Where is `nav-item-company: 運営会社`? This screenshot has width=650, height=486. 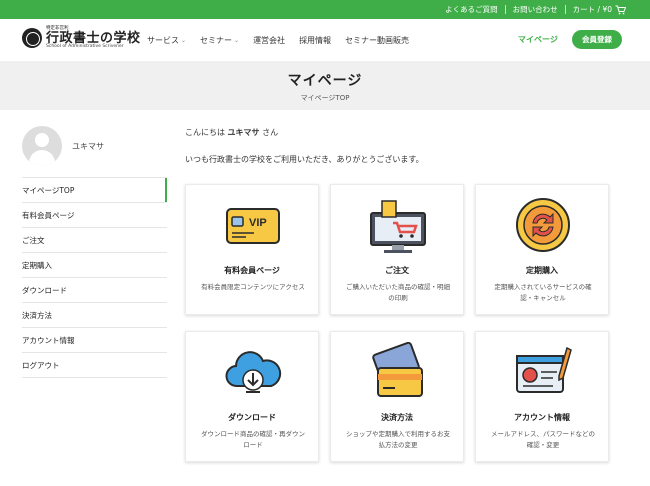
nav-item-company: 運営会社 is located at coordinates (269, 40).